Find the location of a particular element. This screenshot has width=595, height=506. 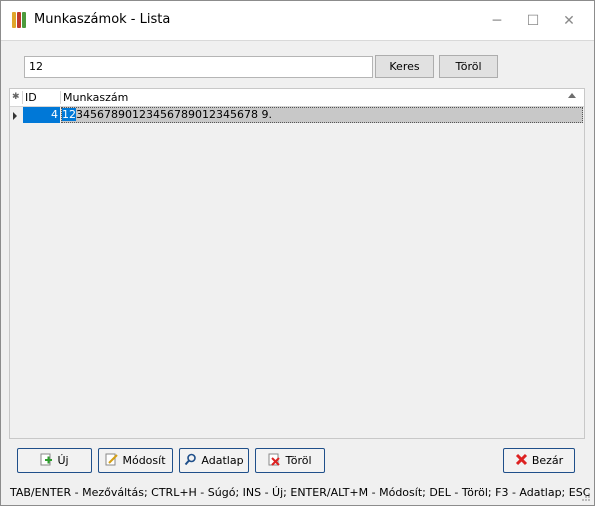

cell-id: 4 is located at coordinates (41, 115).